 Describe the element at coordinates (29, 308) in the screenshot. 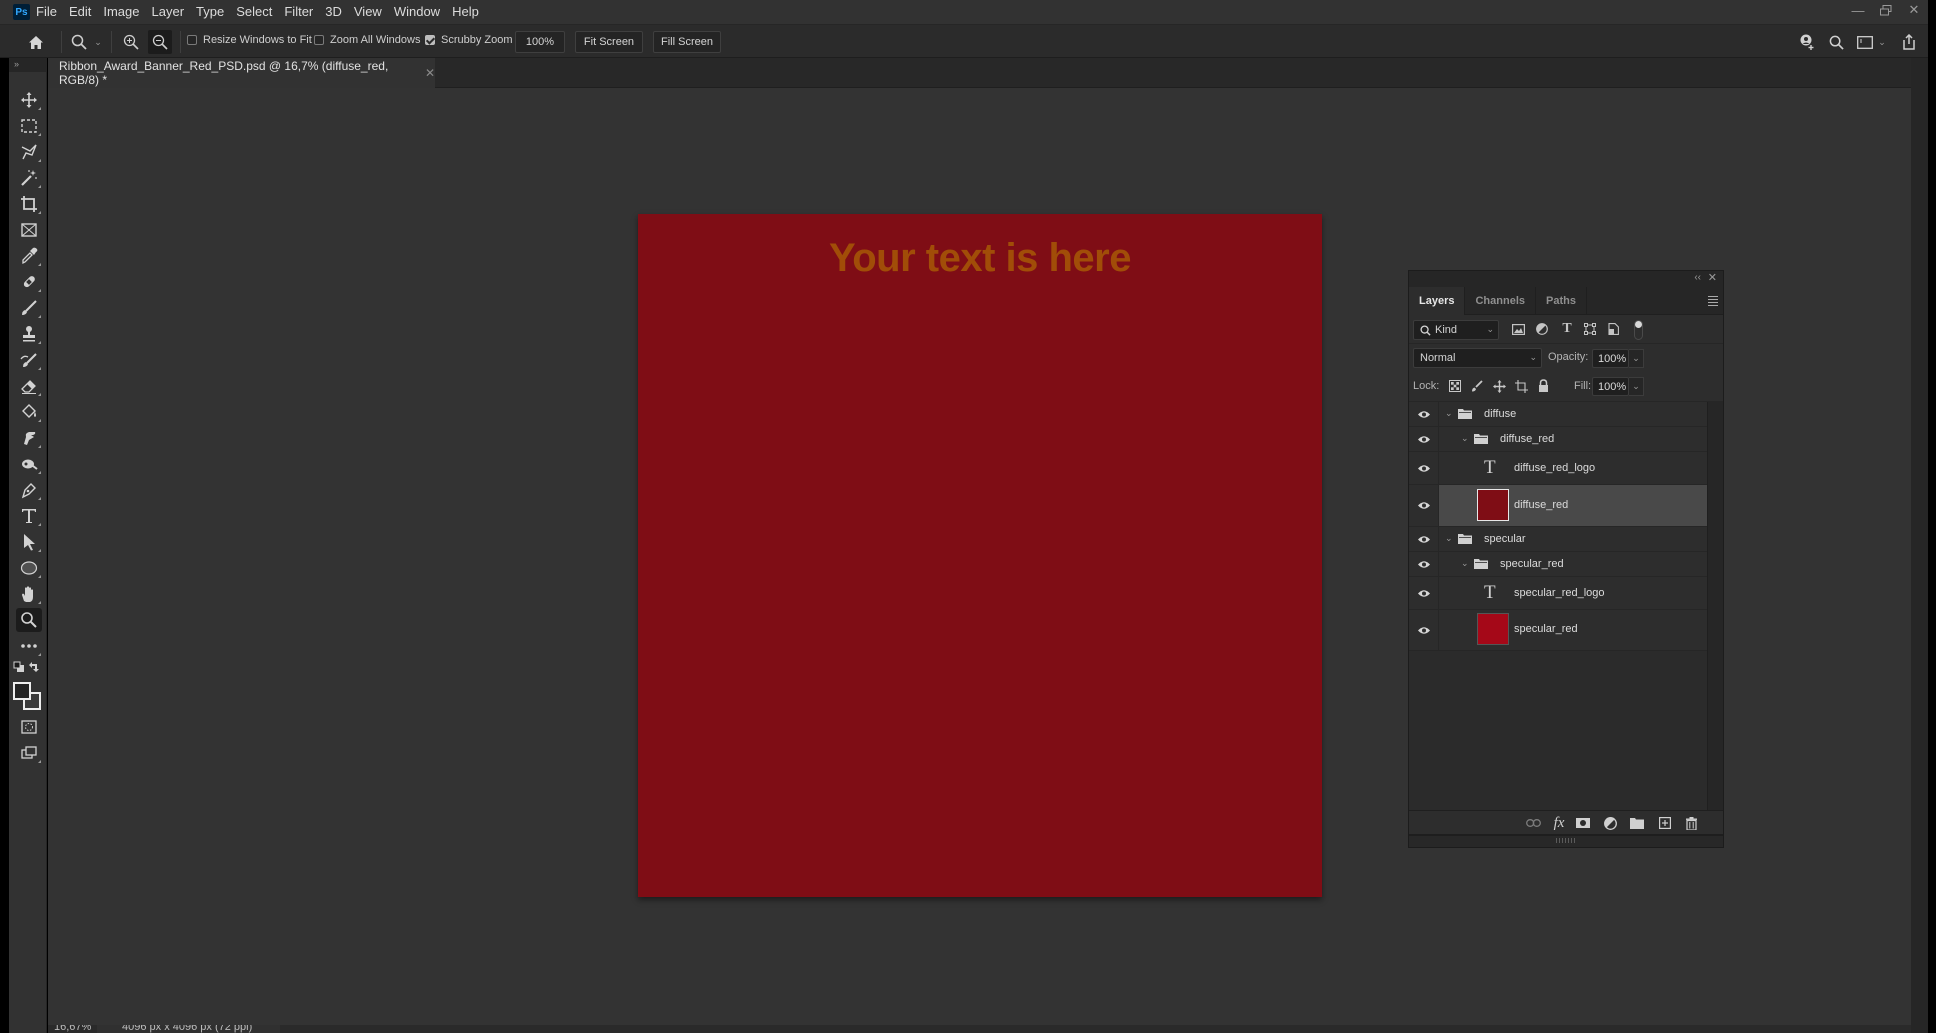

I see `brush-icon` at that location.